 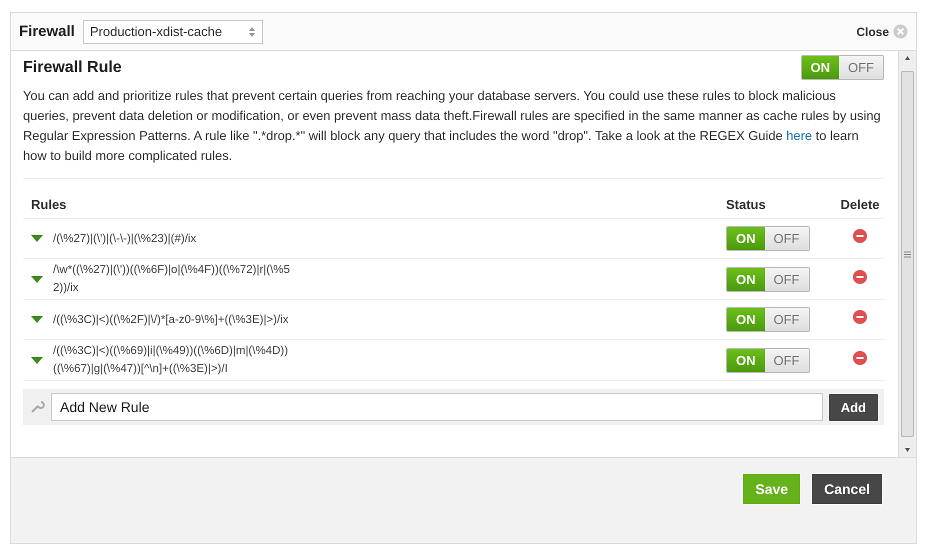 I want to click on wrench-icon, so click(x=37, y=407).